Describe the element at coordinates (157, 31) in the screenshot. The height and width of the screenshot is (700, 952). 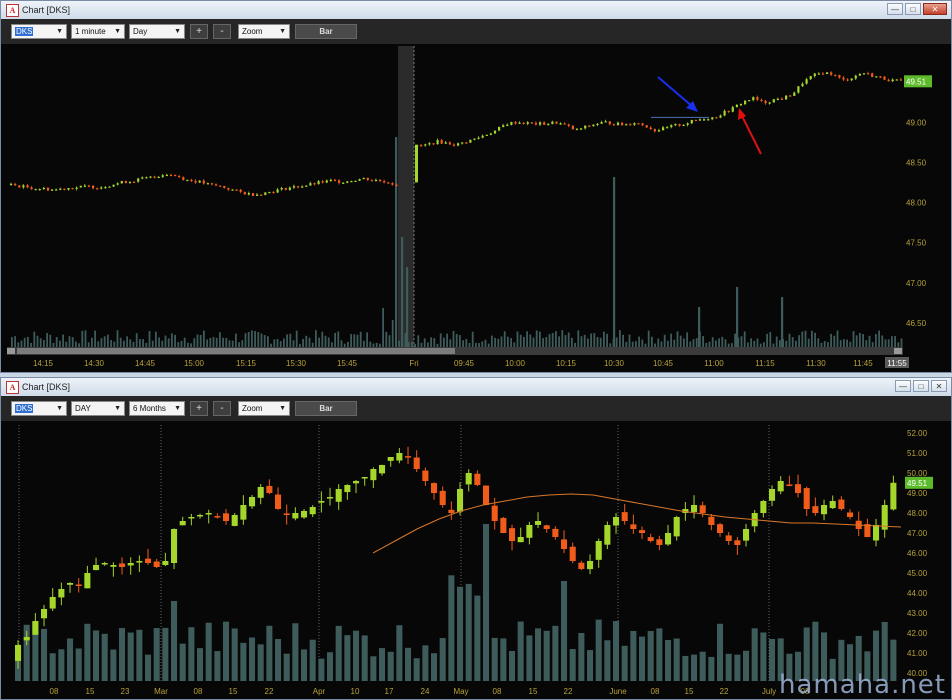
I see `period-select: Day ▼` at that location.